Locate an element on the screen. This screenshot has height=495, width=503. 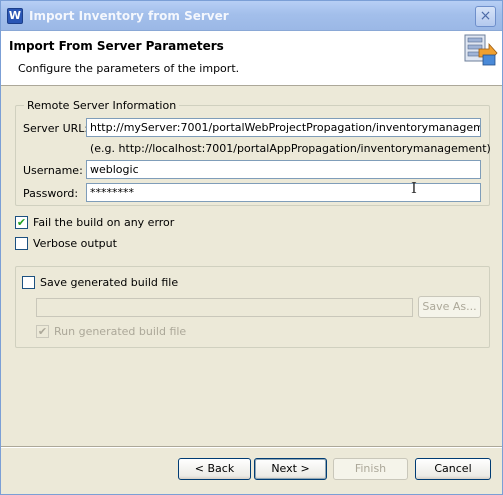
server-url-label: Server URL: is located at coordinates (56, 128).